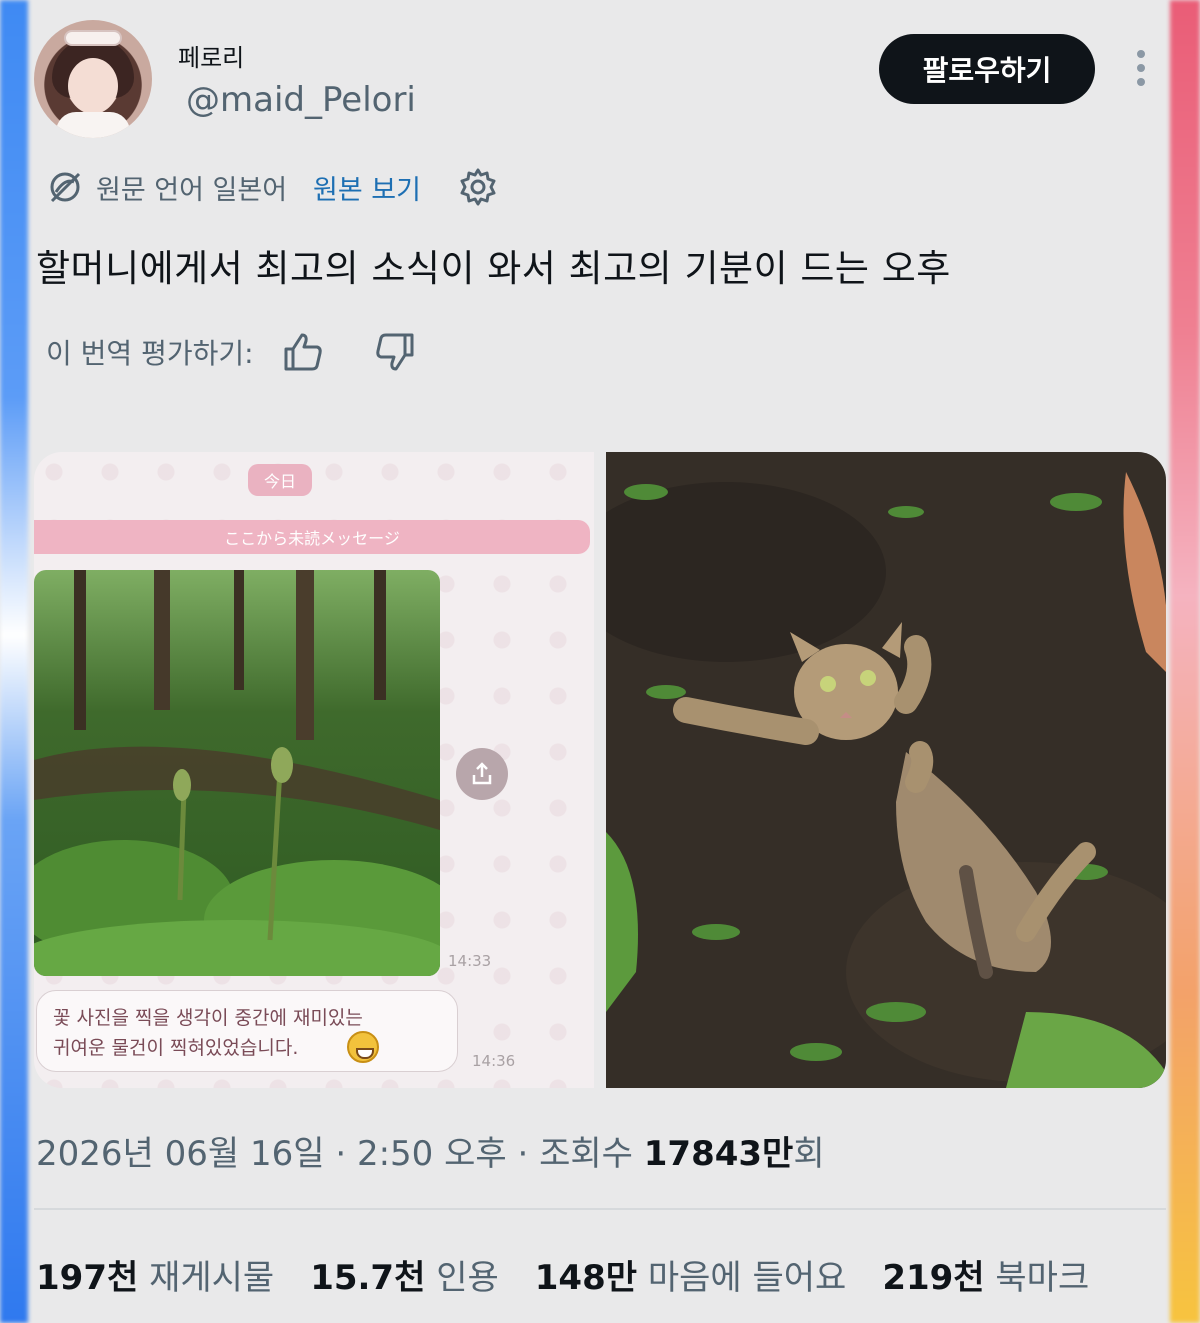 The height and width of the screenshot is (1323, 1200). I want to click on views-count: 17843만, so click(718, 1154).